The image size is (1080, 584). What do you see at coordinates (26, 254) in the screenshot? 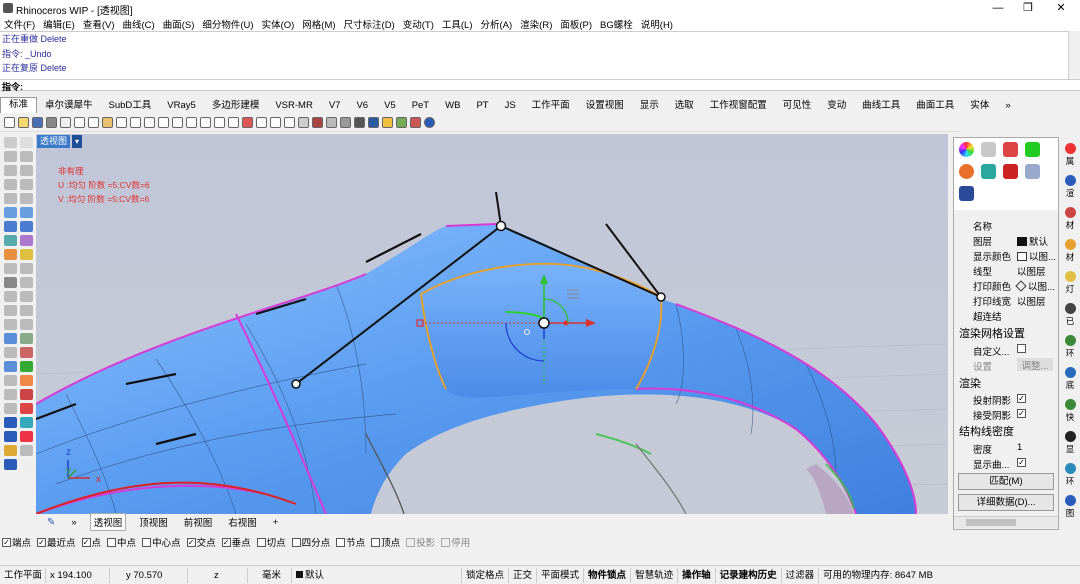
I see `lightning-icon` at bounding box center [26, 254].